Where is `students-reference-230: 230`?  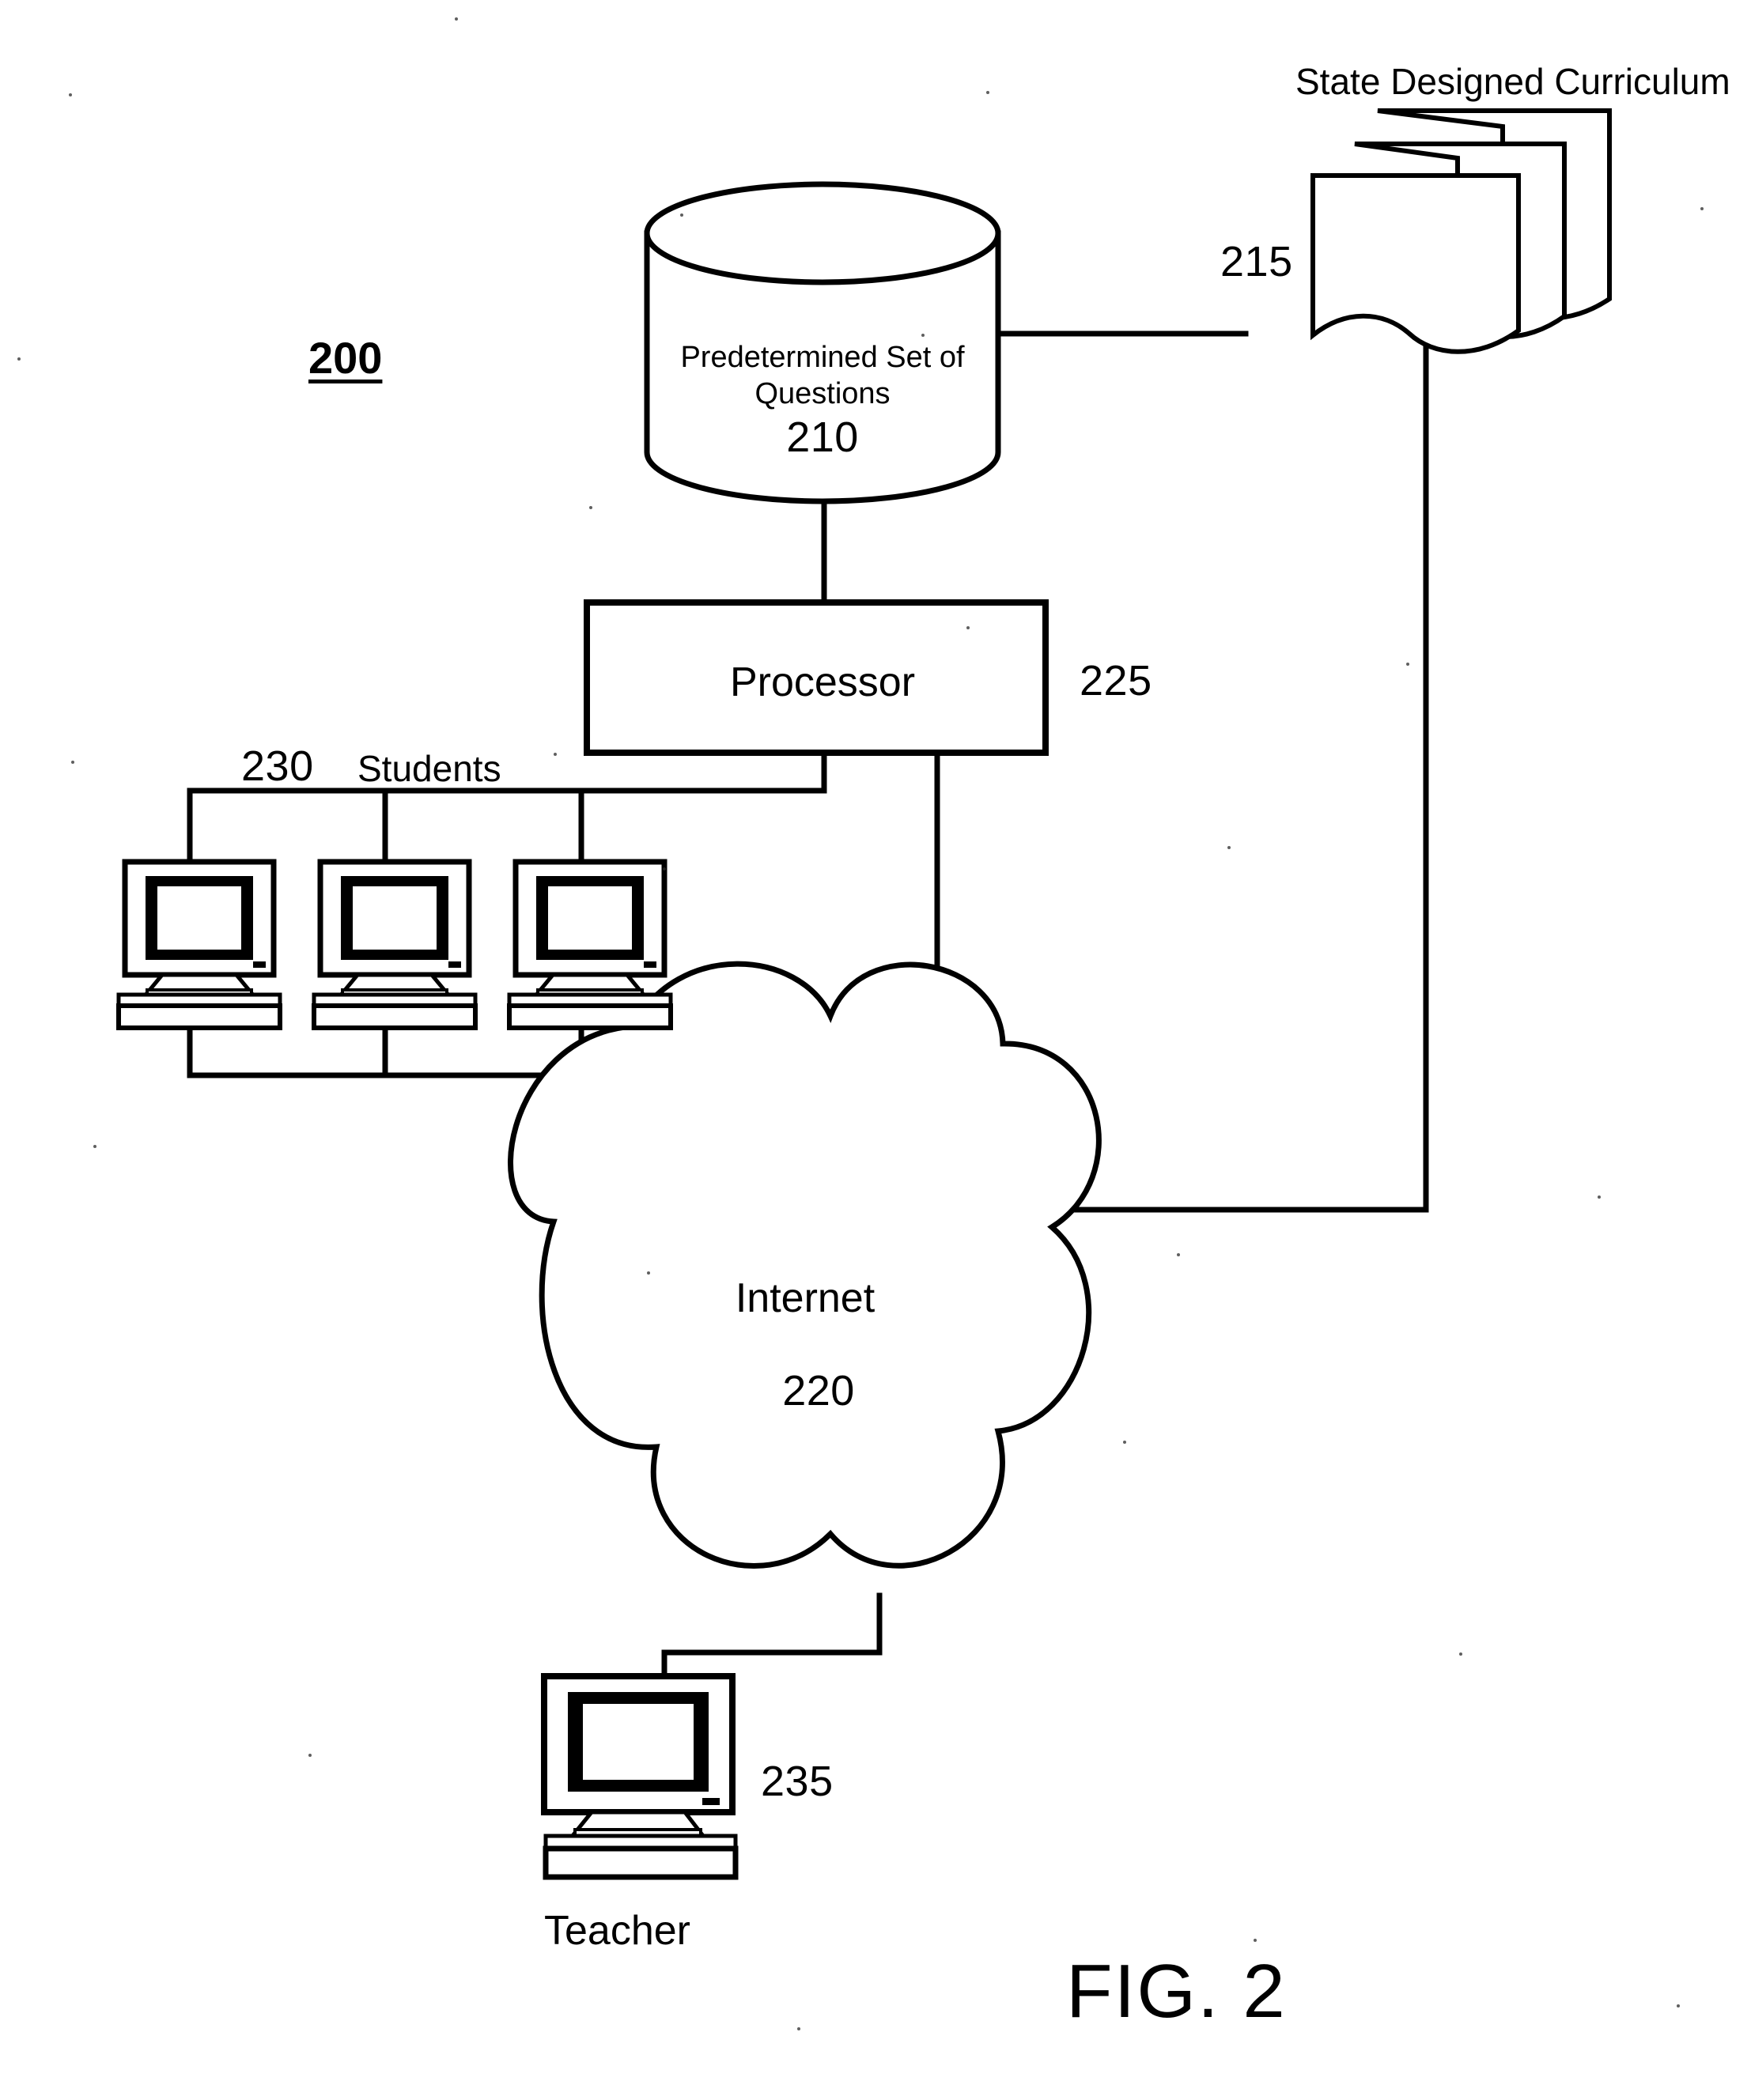 students-reference-230: 230 is located at coordinates (277, 766).